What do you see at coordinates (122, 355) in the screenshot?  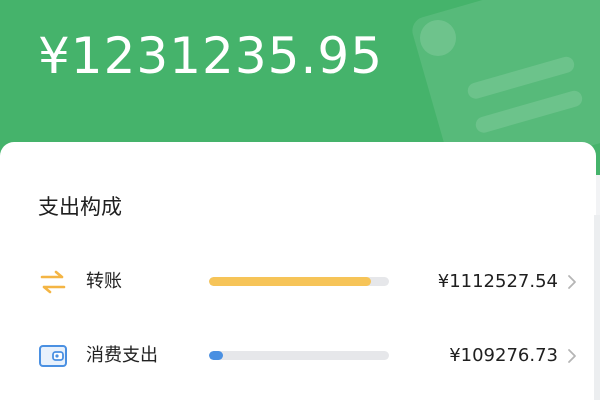 I see `row-label: 消费支出` at bounding box center [122, 355].